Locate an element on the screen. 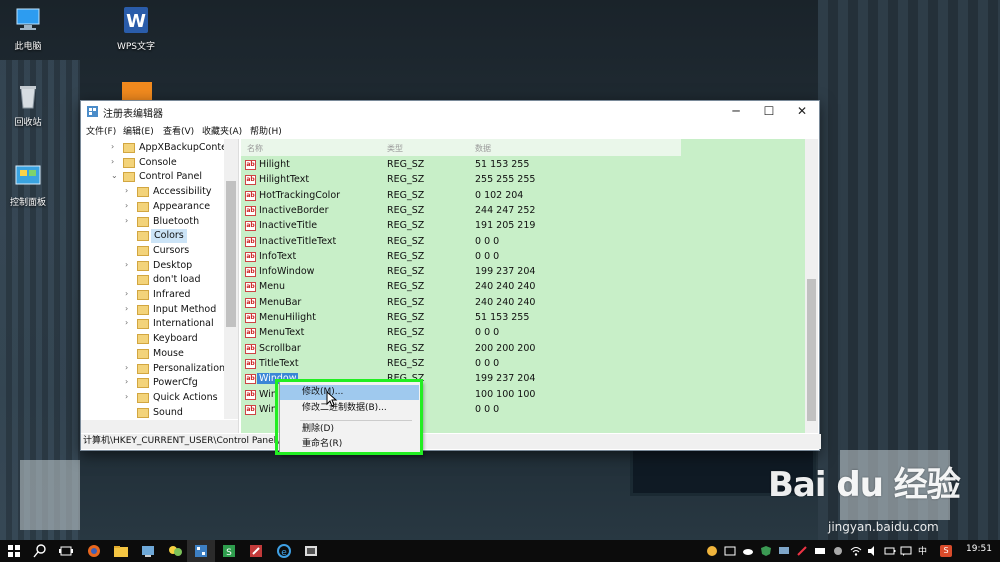 The image size is (1000, 562). tree-scroll-thumb is located at coordinates (231, 254).